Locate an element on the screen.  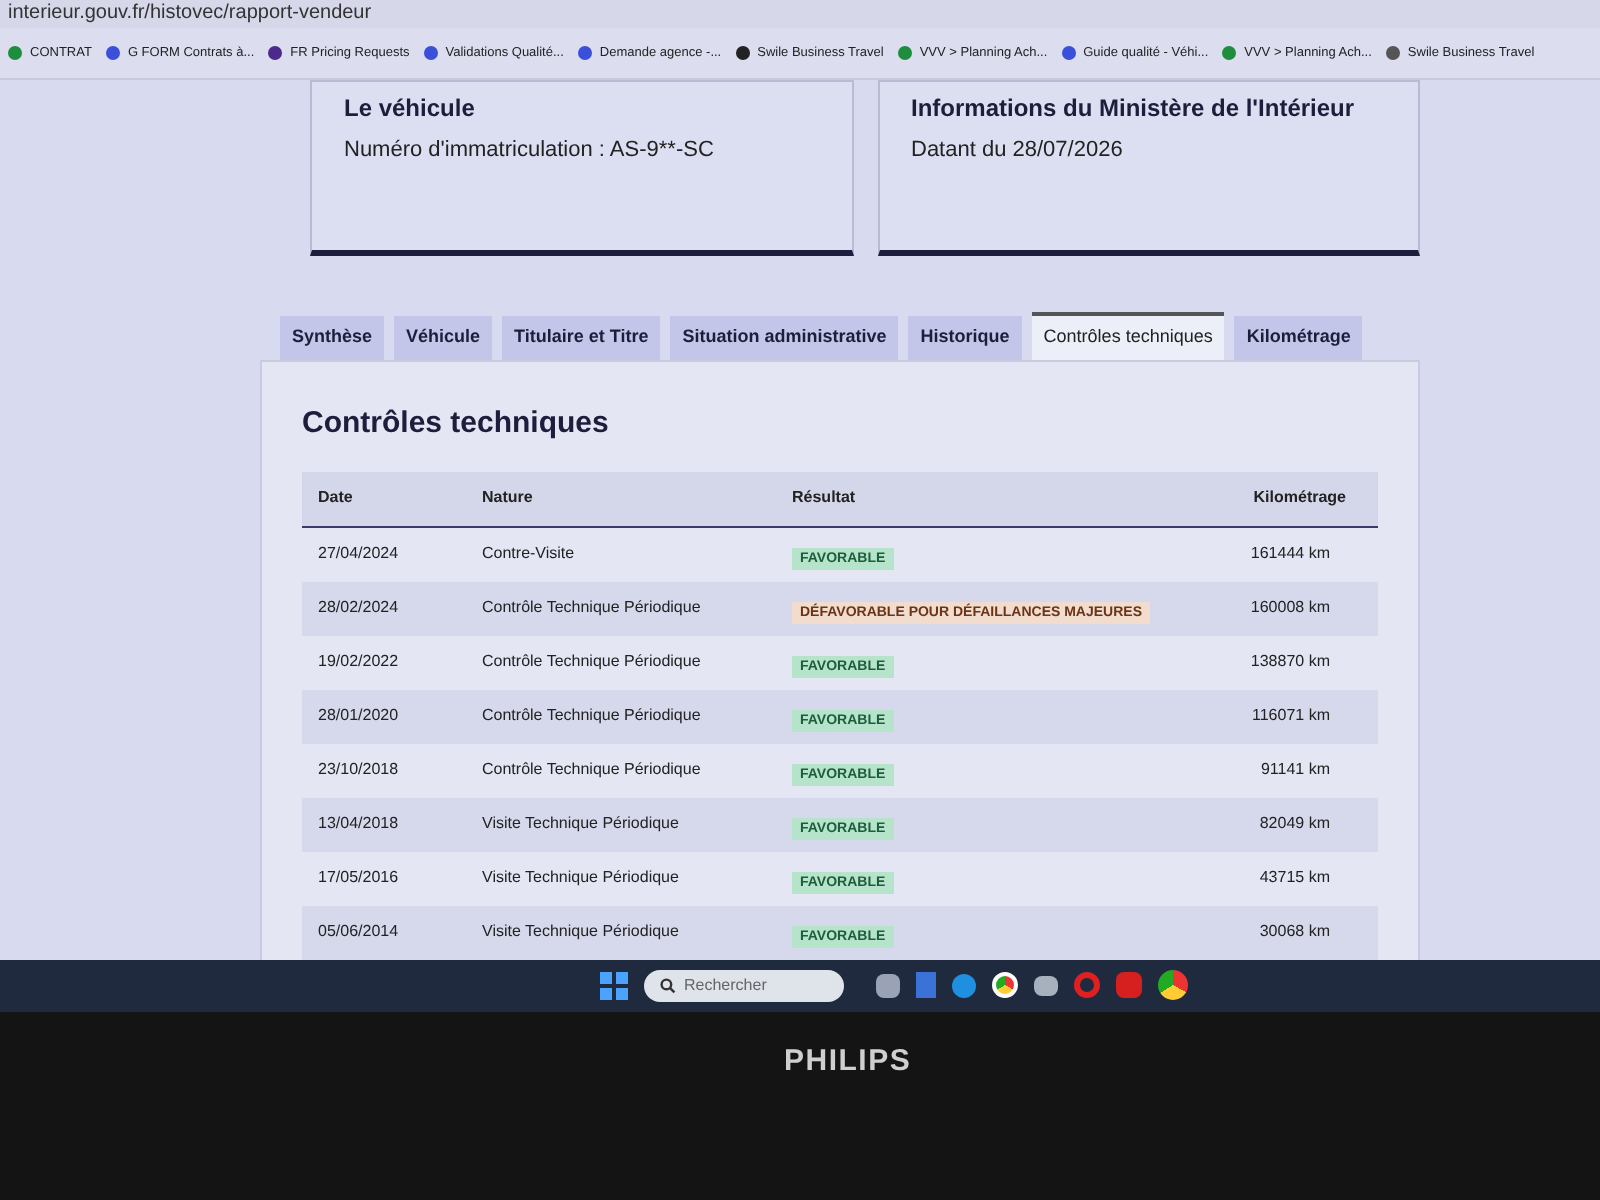
column-header: Nature is located at coordinates (508, 498).